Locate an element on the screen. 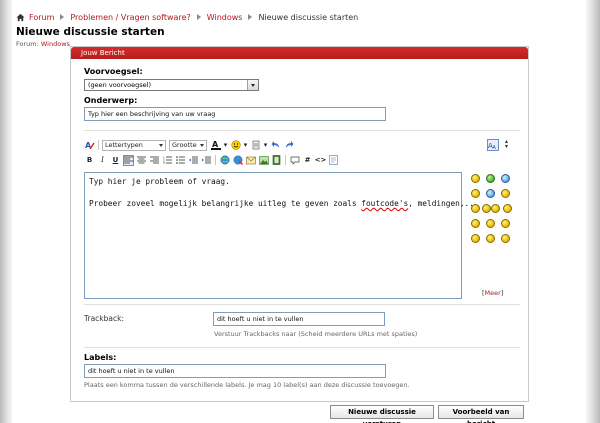  bullet-list-icon is located at coordinates (180, 160).